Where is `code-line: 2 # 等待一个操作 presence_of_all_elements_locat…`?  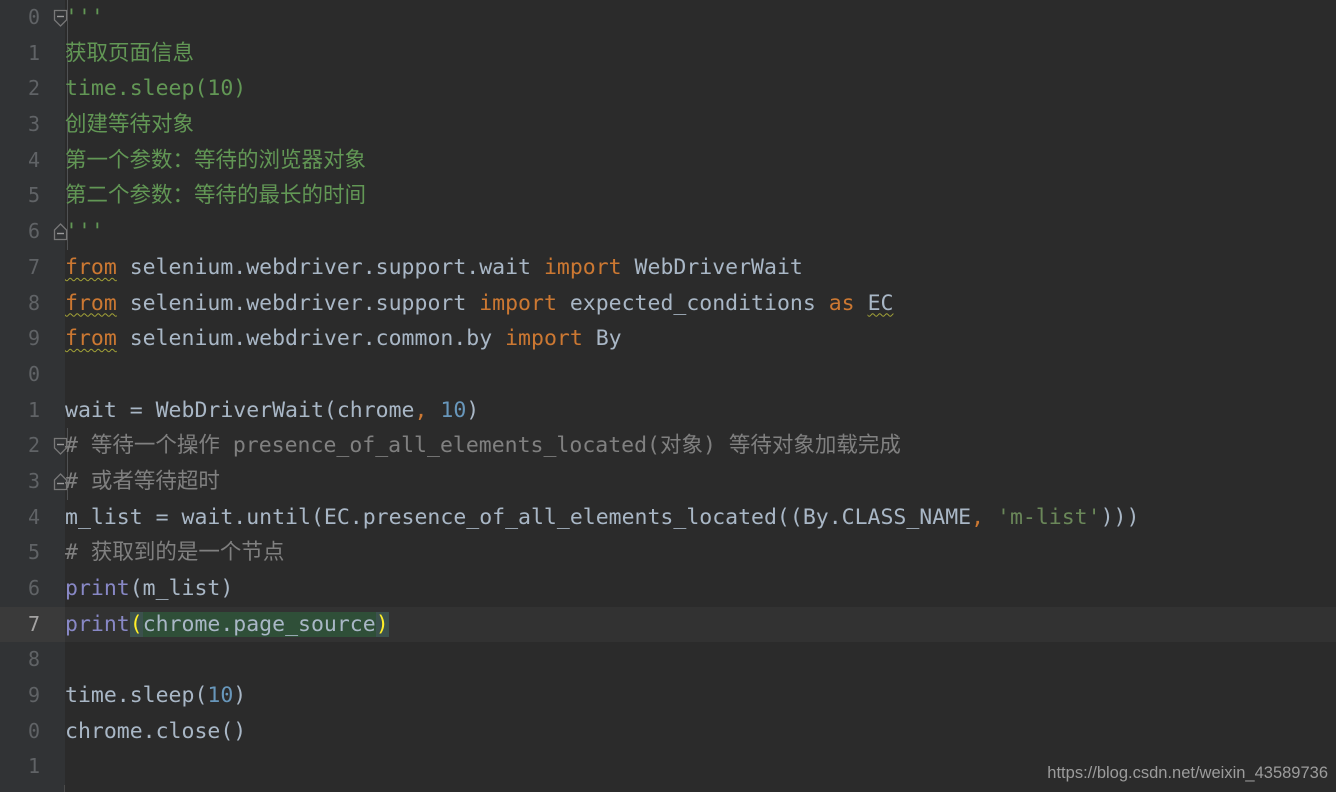 code-line: 2 # 等待一个操作 presence_of_all_elements_locat… is located at coordinates (668, 446).